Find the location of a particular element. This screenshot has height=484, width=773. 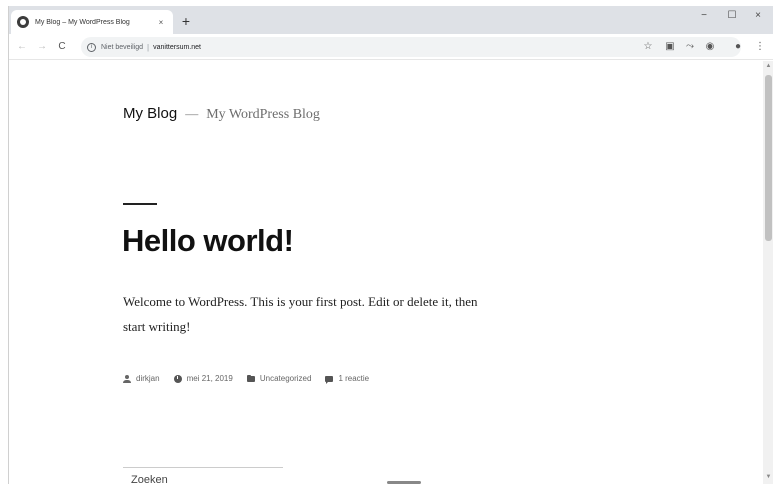

forward-button: → is located at coordinates (42, 47).